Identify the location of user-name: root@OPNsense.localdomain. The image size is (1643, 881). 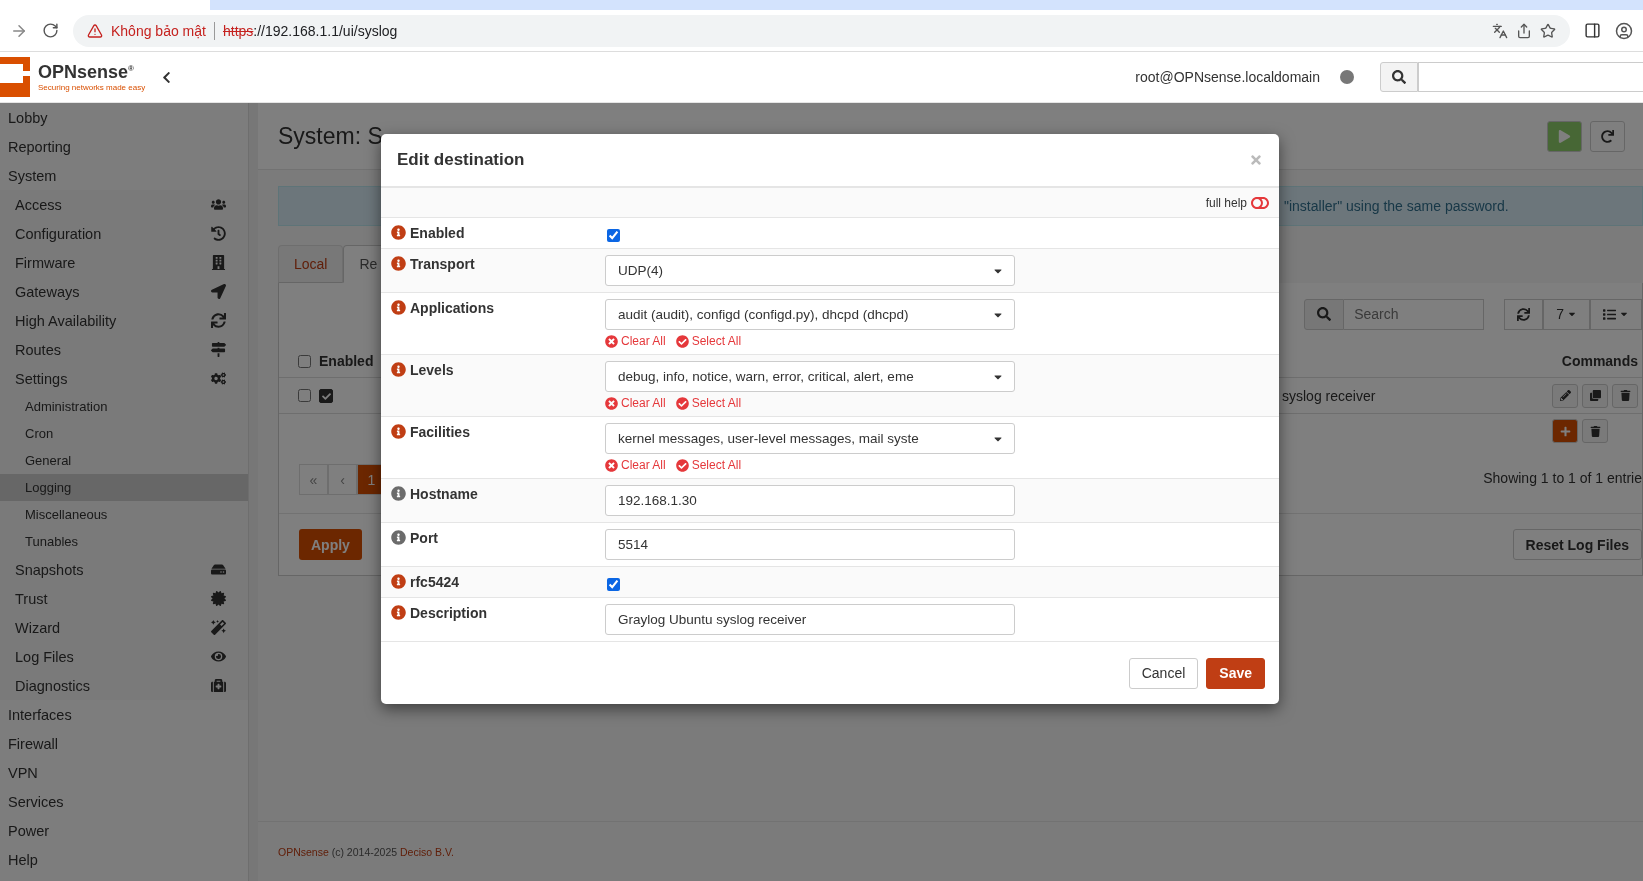
(1227, 77).